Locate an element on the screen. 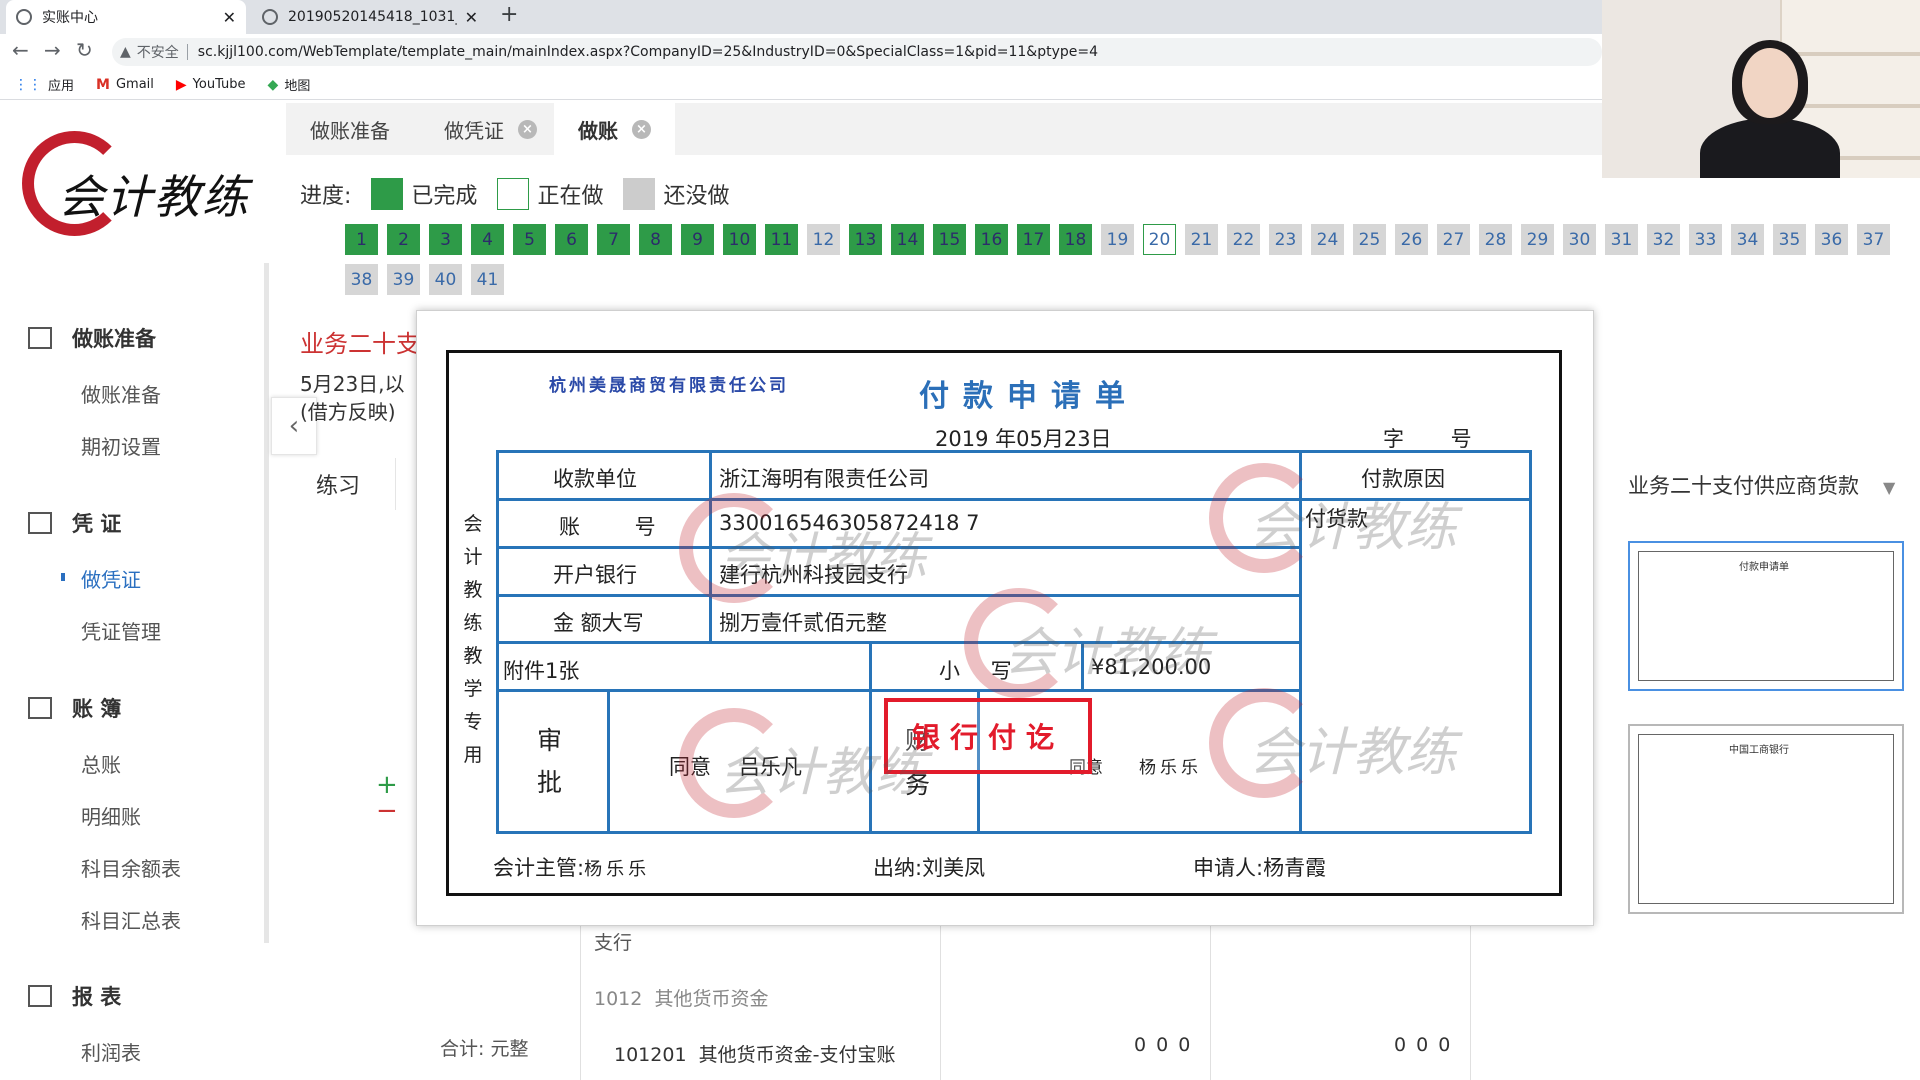 The width and height of the screenshot is (1920, 1080). progress-step: 3 is located at coordinates (445, 239).